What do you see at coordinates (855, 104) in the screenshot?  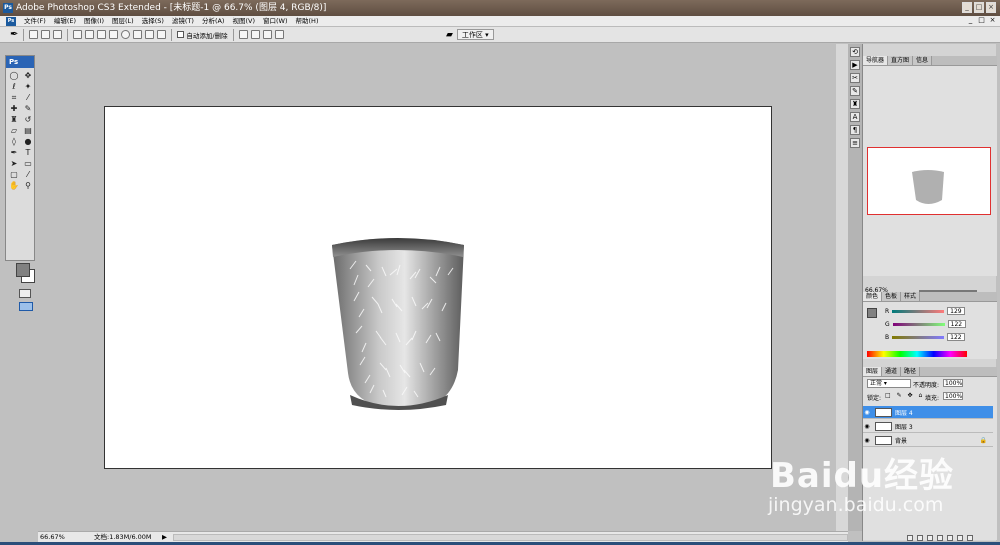 I see `dock-clone-source-icon: ♜` at bounding box center [855, 104].